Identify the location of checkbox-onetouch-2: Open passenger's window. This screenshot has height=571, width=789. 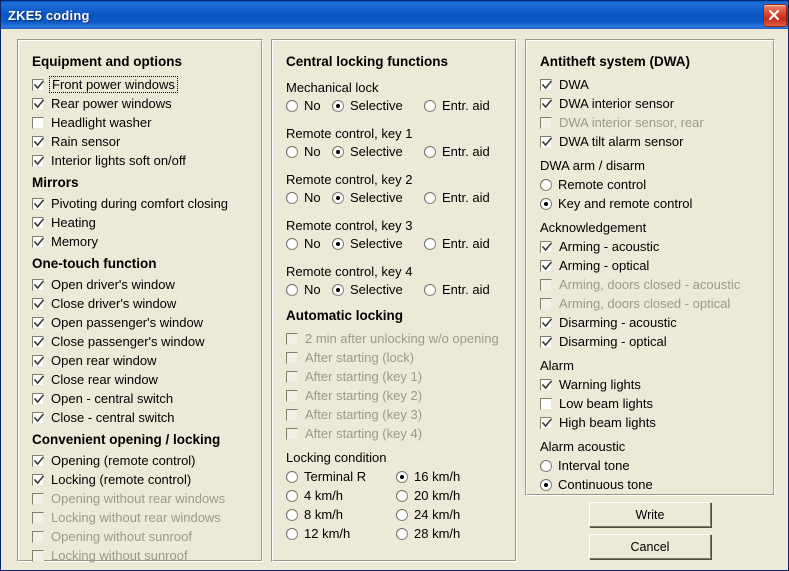
(117, 322).